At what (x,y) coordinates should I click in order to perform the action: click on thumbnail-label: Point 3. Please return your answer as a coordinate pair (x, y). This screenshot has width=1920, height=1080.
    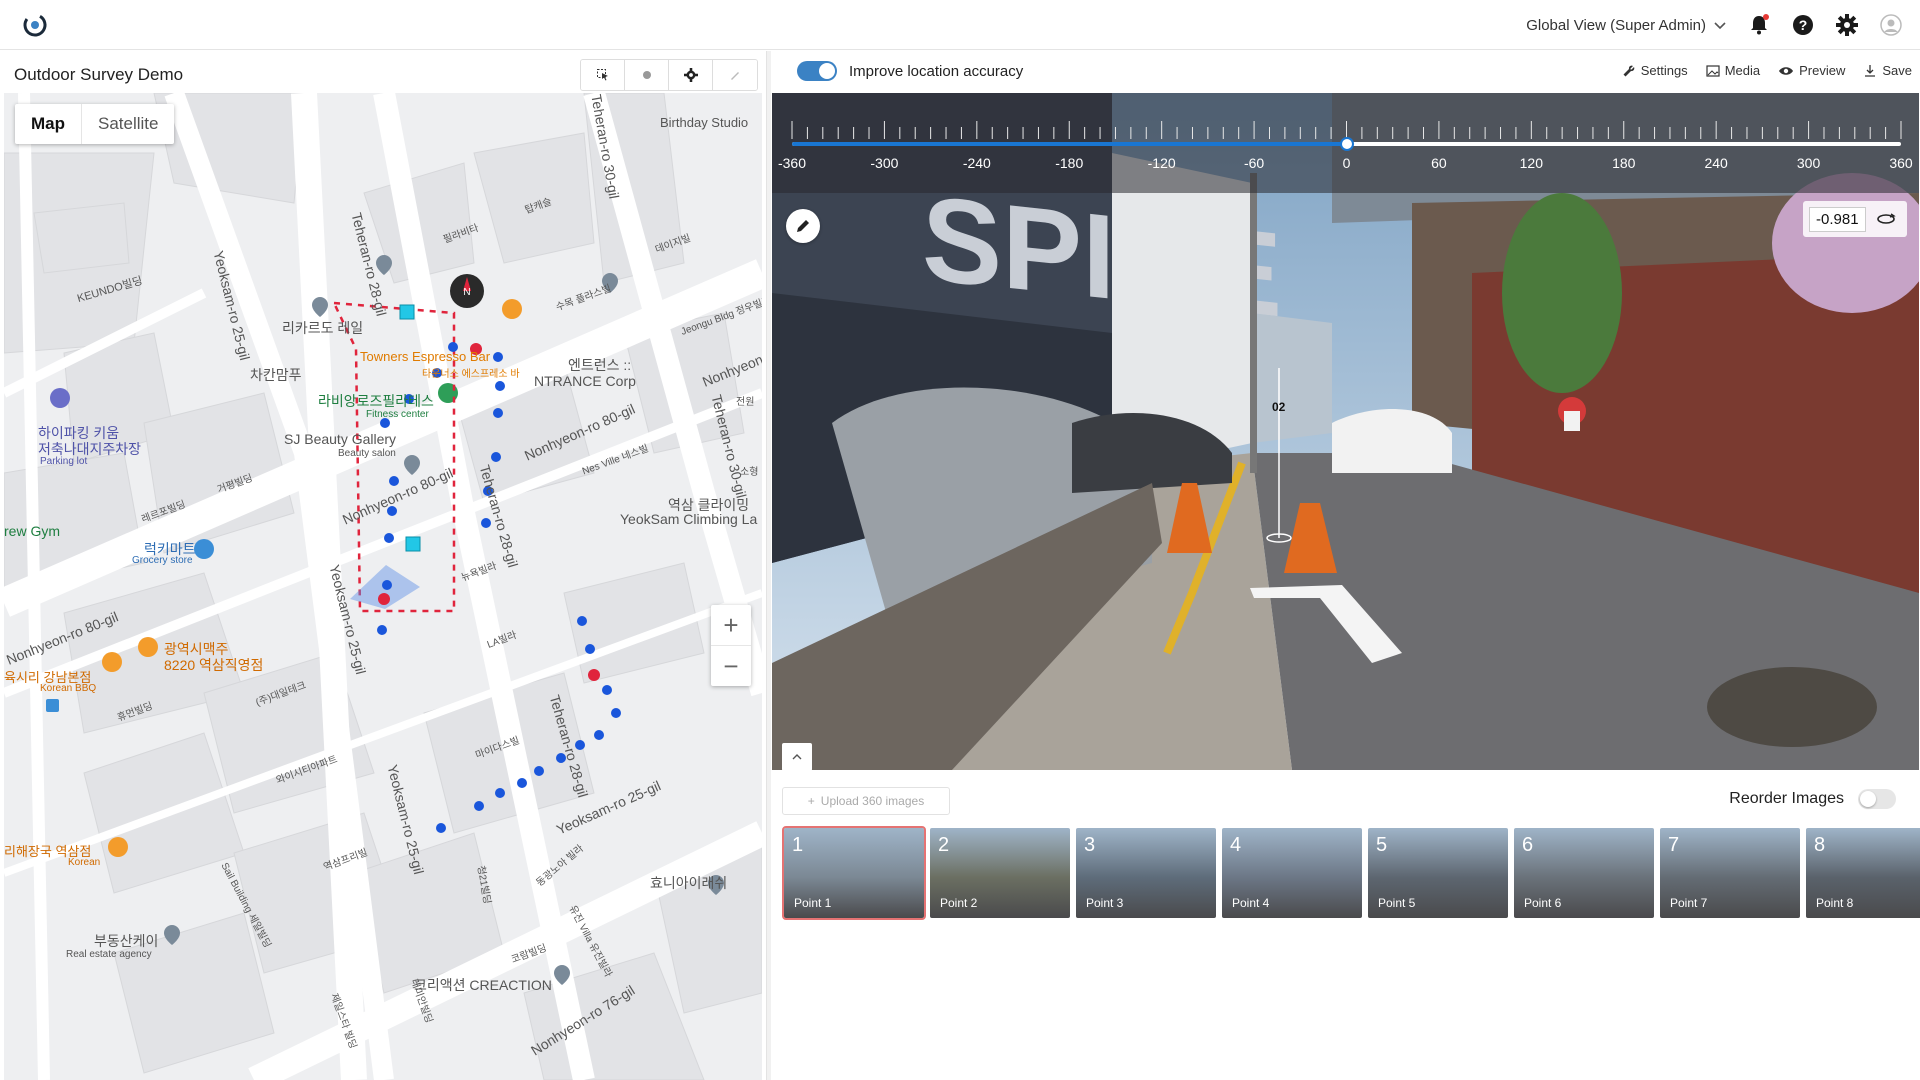
    Looking at the image, I should click on (1105, 903).